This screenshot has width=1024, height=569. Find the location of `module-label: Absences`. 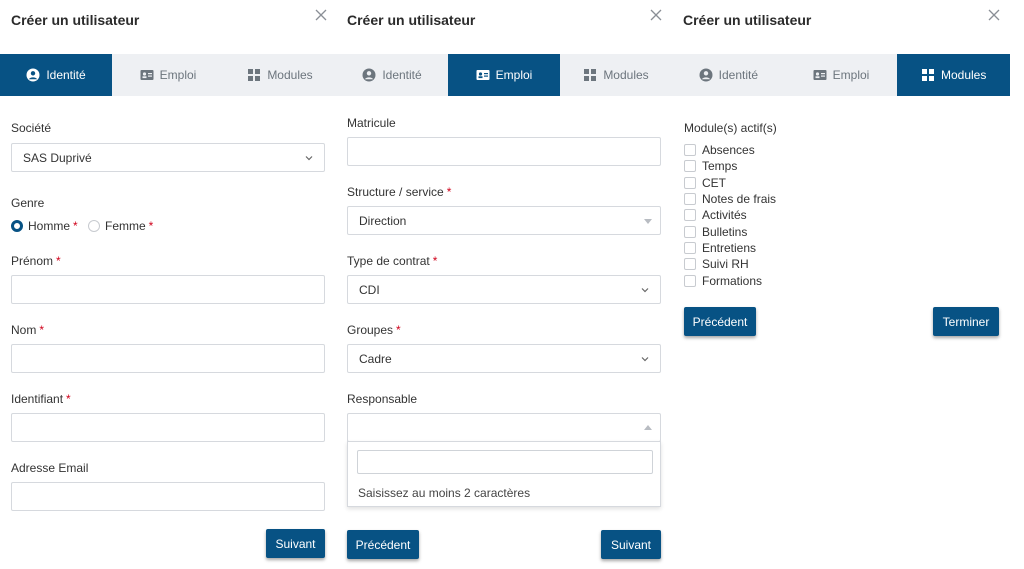

module-label: Absences is located at coordinates (728, 150).